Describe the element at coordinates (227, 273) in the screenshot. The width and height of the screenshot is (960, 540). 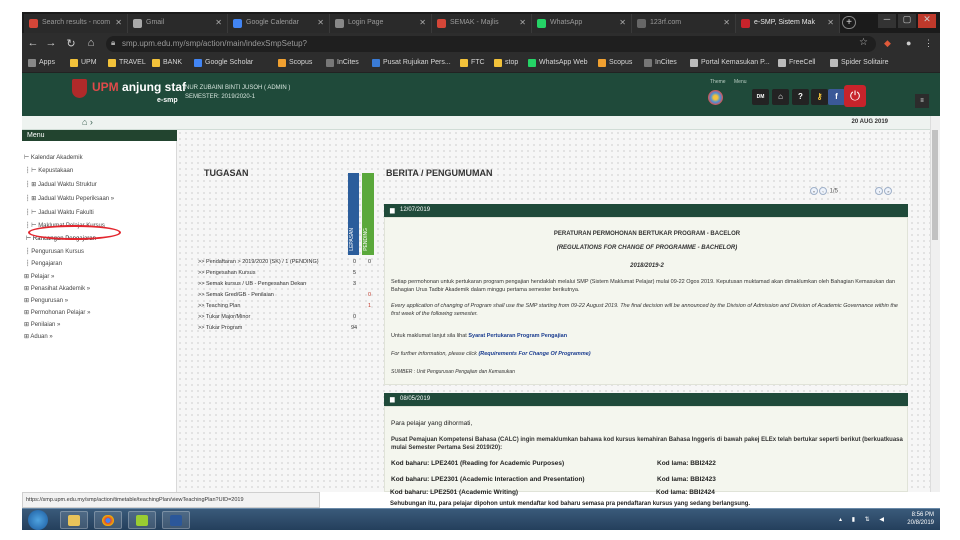
I see `task-row: >> Pengesahan Kursus` at that location.